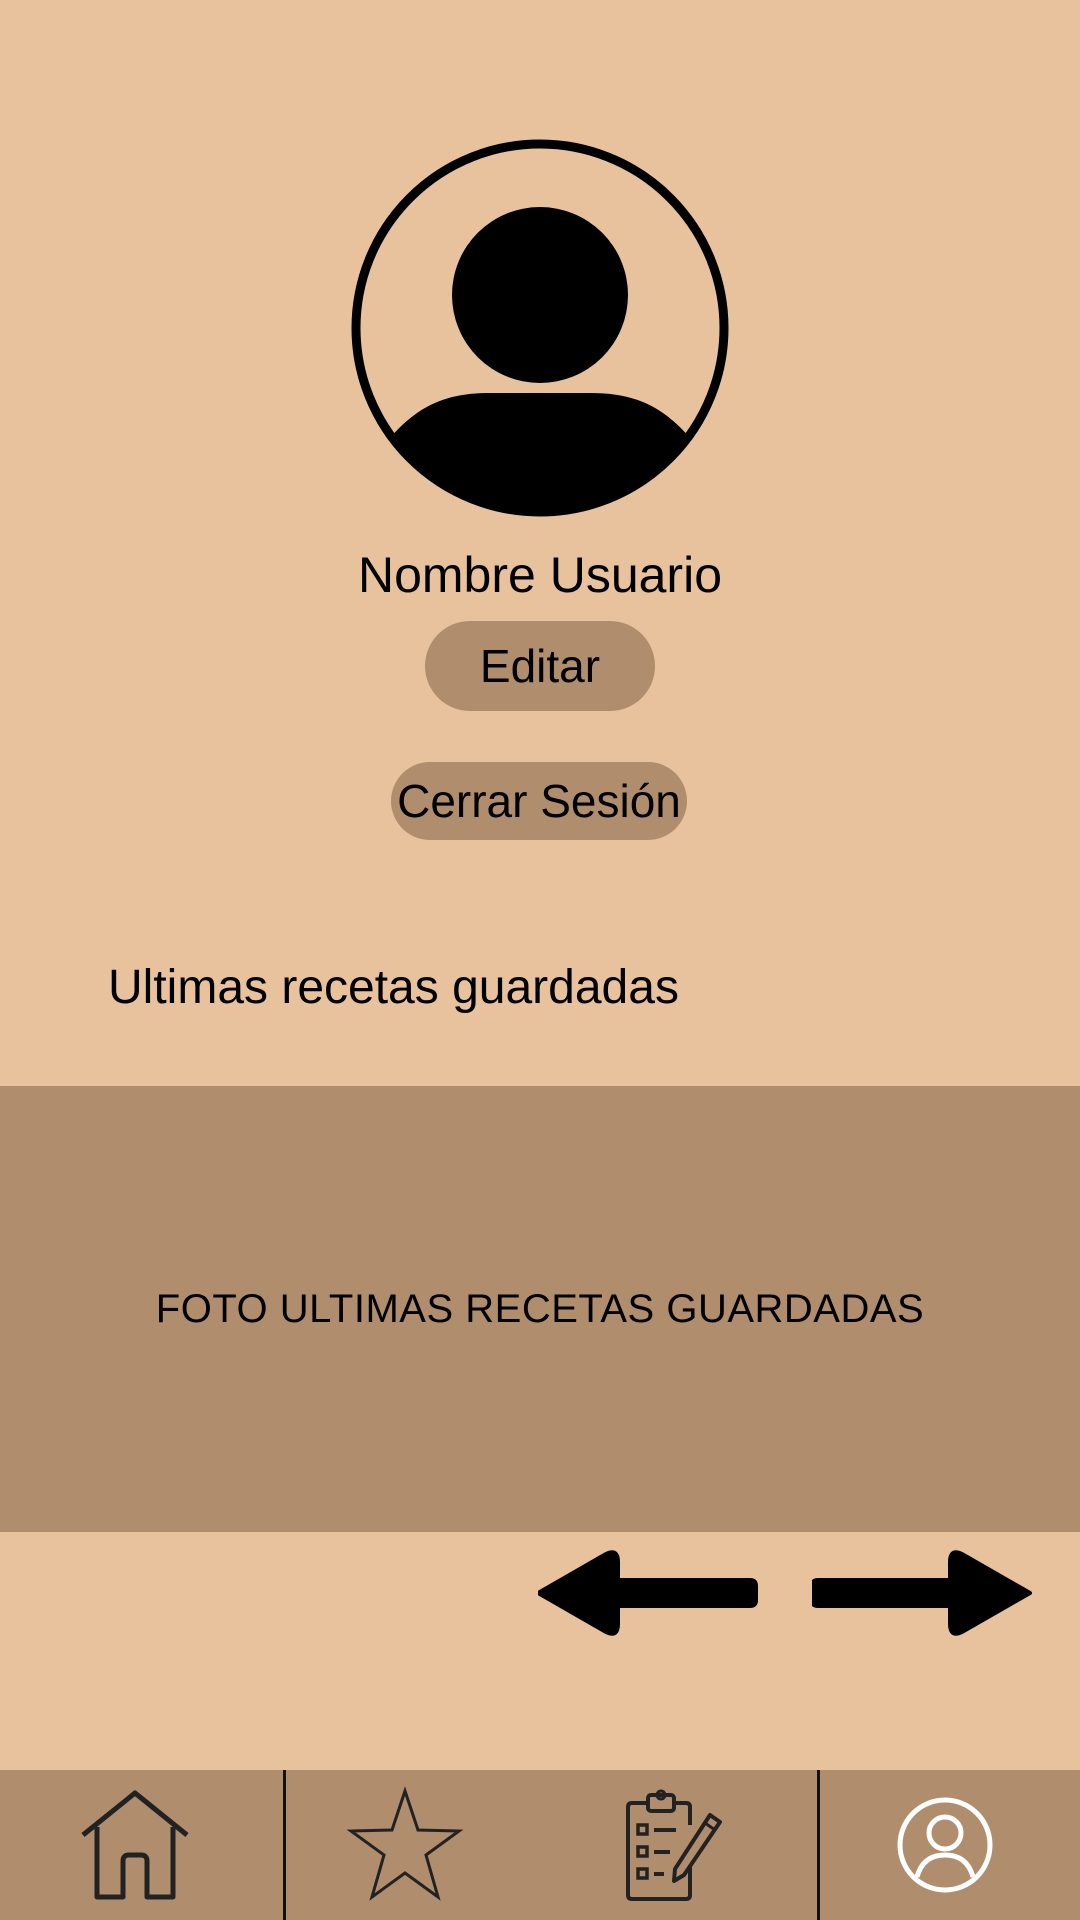 Image resolution: width=1080 pixels, height=1920 pixels. I want to click on bottom-navbar, so click(540, 1845).